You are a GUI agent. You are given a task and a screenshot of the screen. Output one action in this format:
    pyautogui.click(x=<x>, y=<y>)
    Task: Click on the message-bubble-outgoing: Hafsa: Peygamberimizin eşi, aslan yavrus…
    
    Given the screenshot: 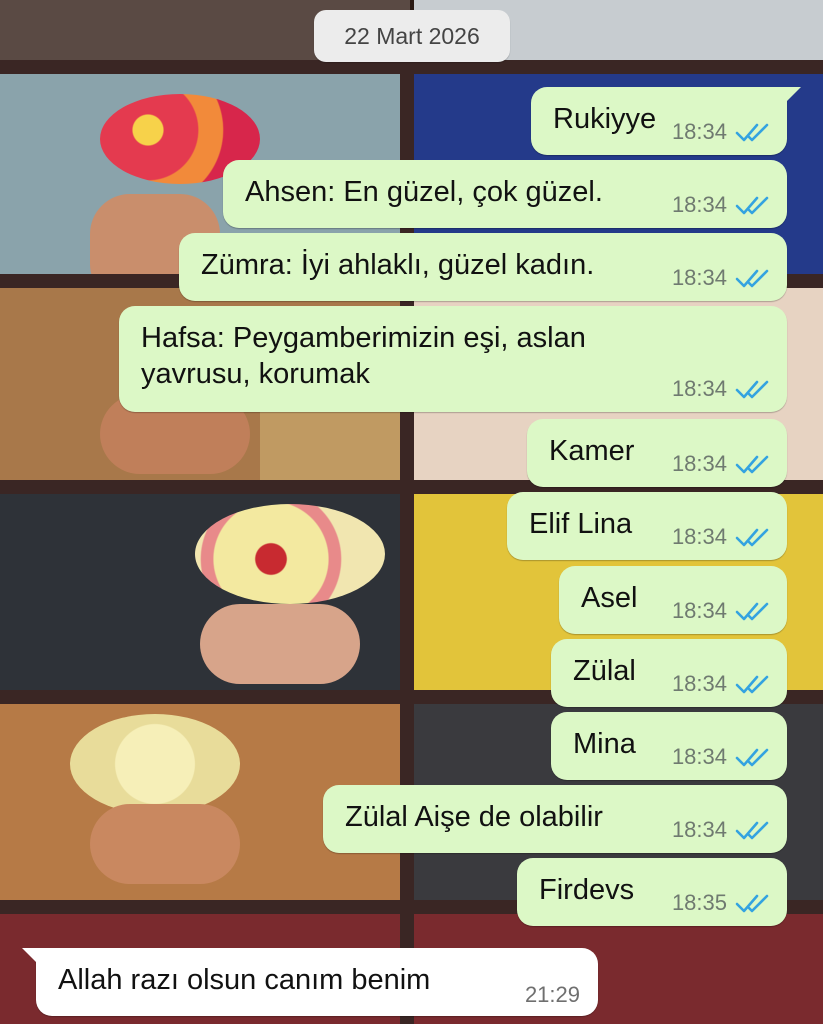 What is the action you would take?
    pyautogui.click(x=453, y=359)
    